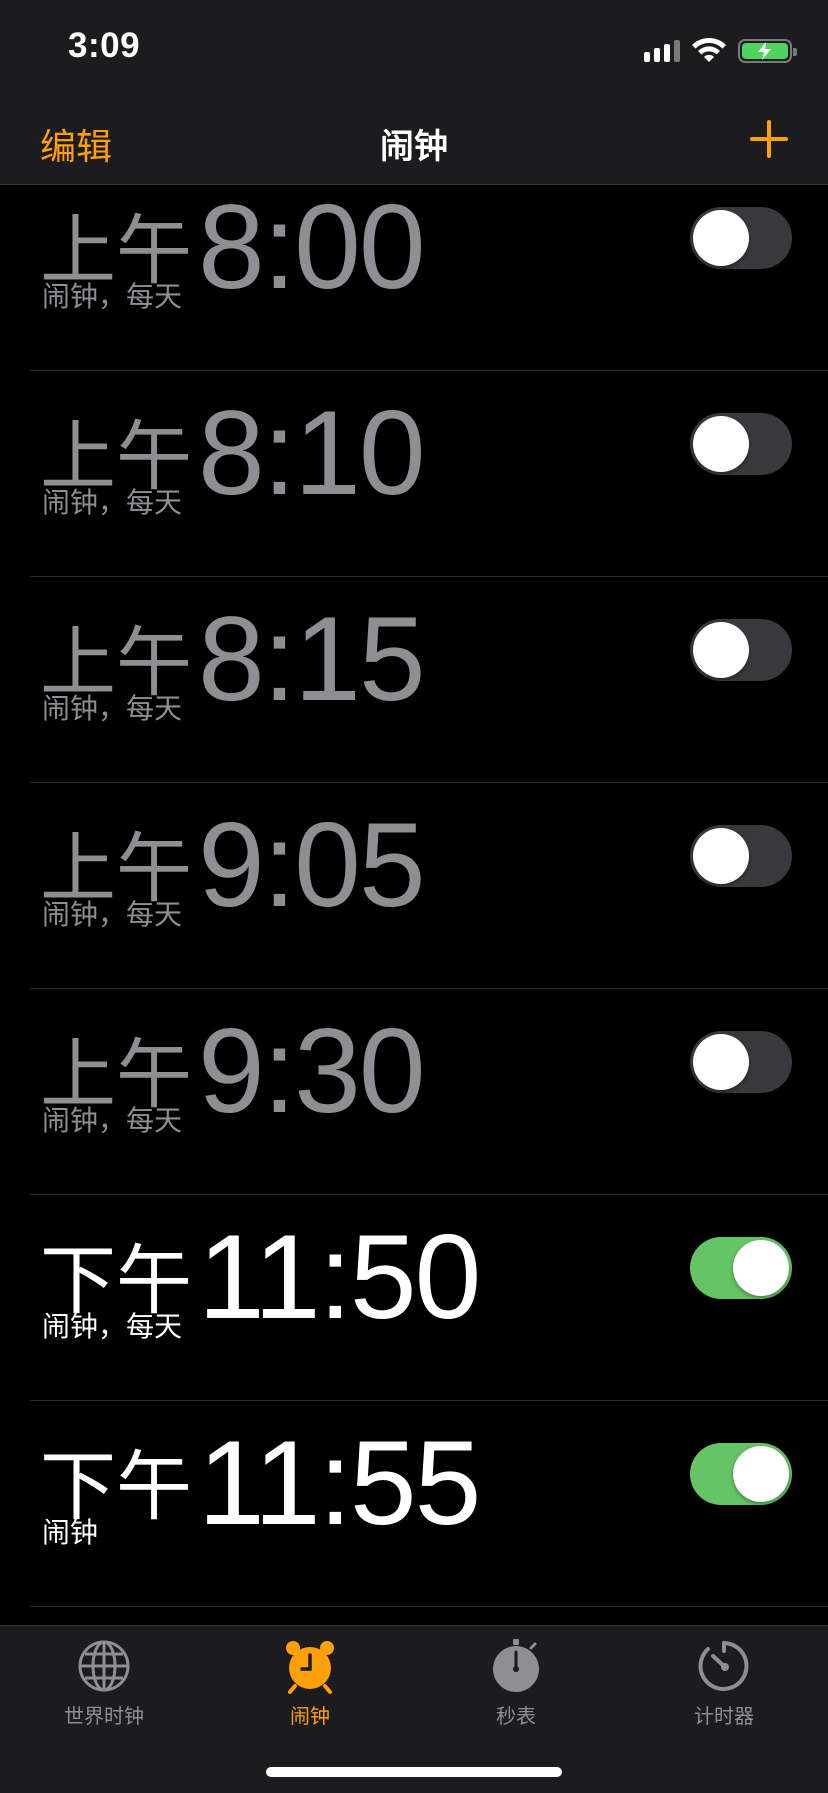  Describe the element at coordinates (312, 249) in the screenshot. I see `alarm-time: 8:00` at that location.